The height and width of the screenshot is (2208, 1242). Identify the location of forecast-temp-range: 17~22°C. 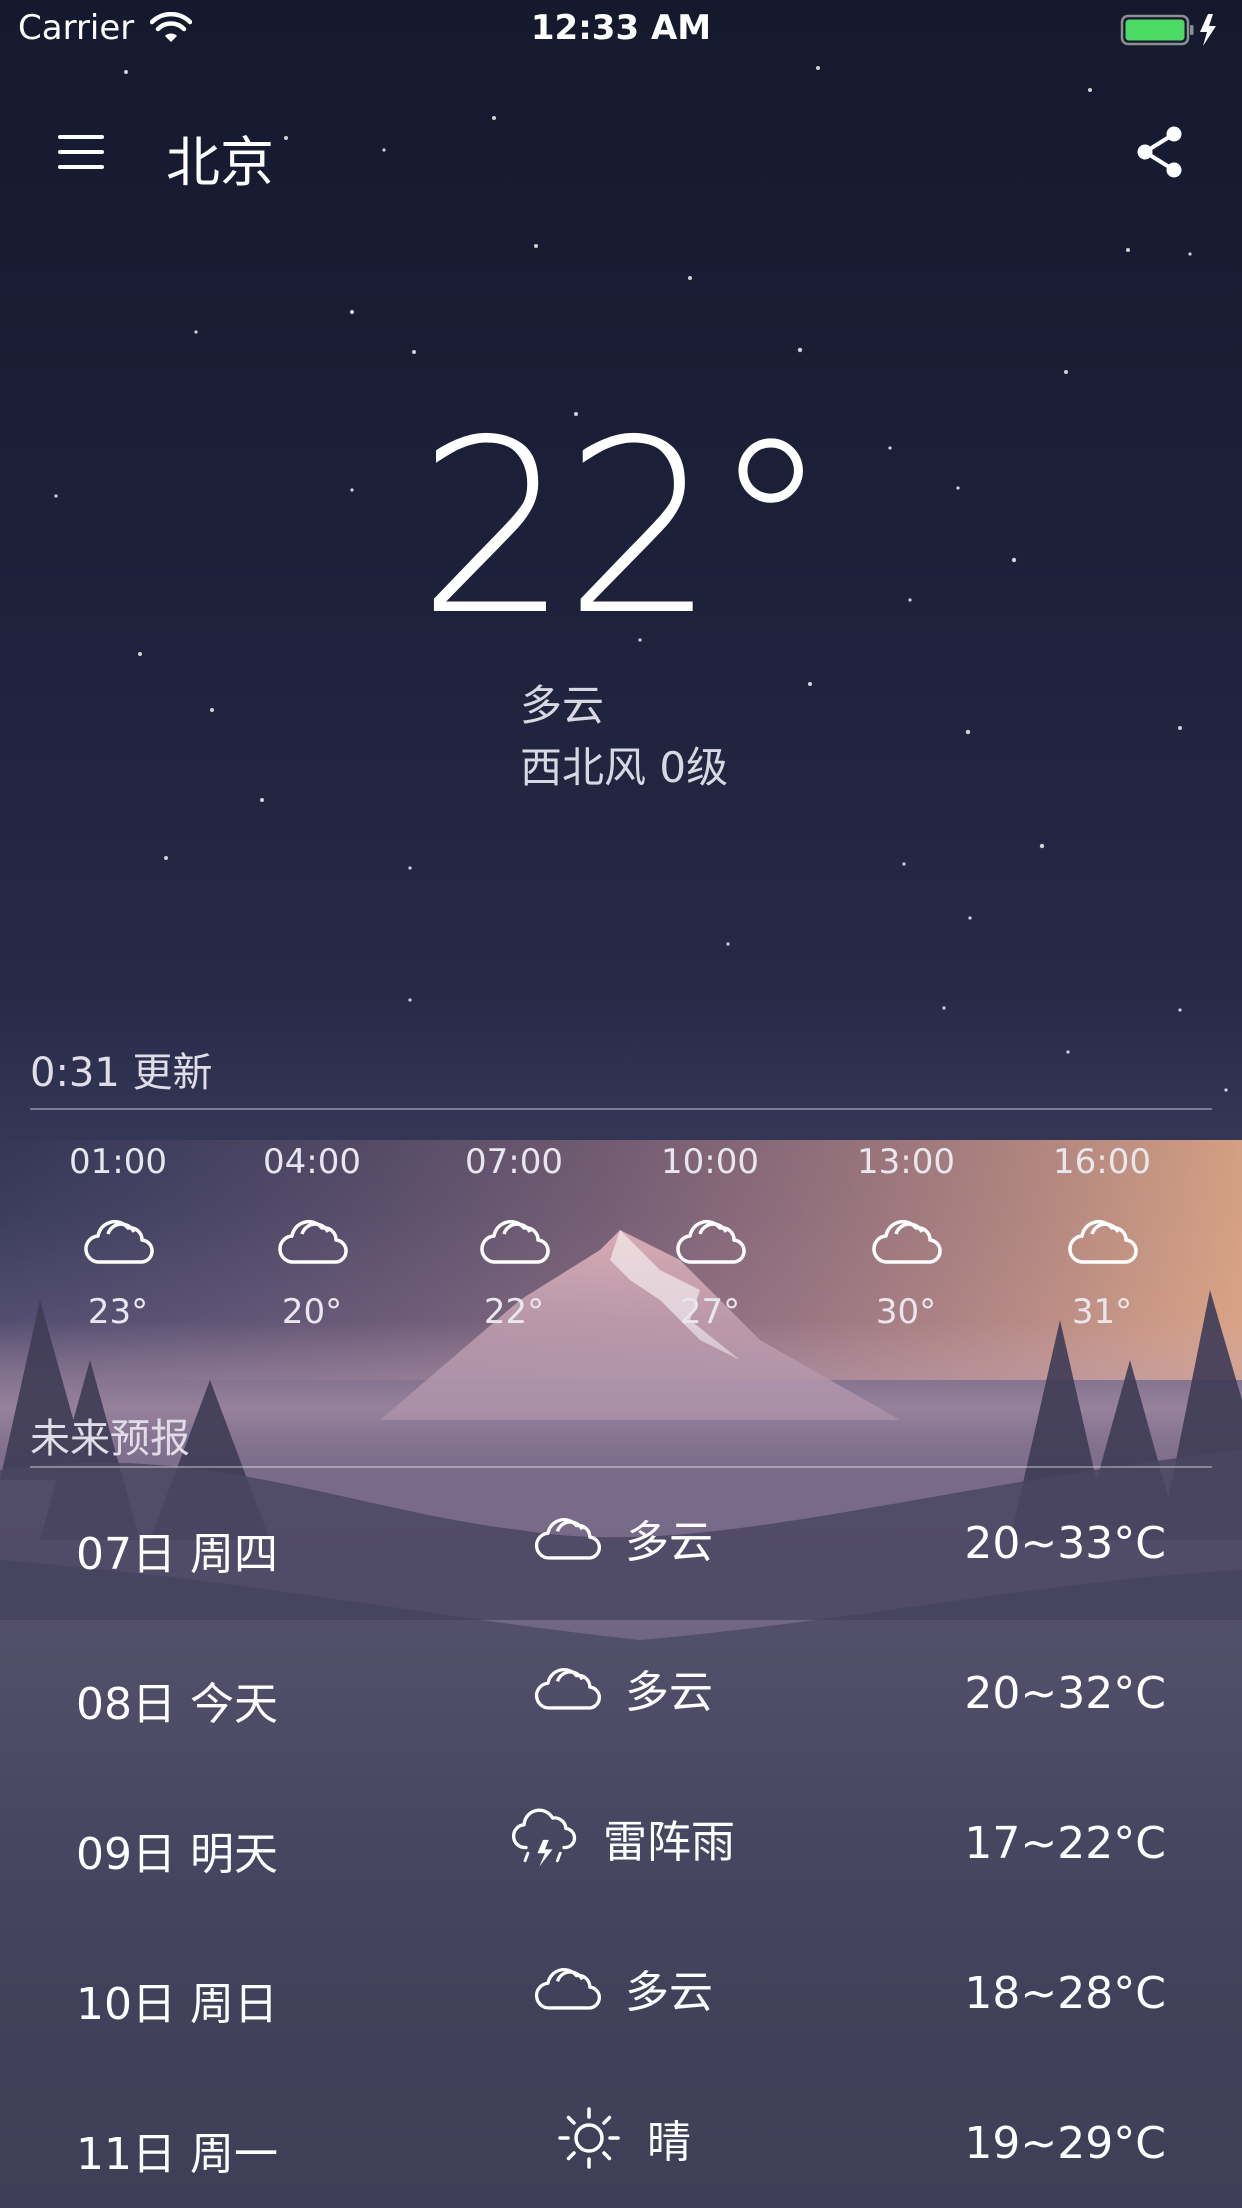
(1065, 1843).